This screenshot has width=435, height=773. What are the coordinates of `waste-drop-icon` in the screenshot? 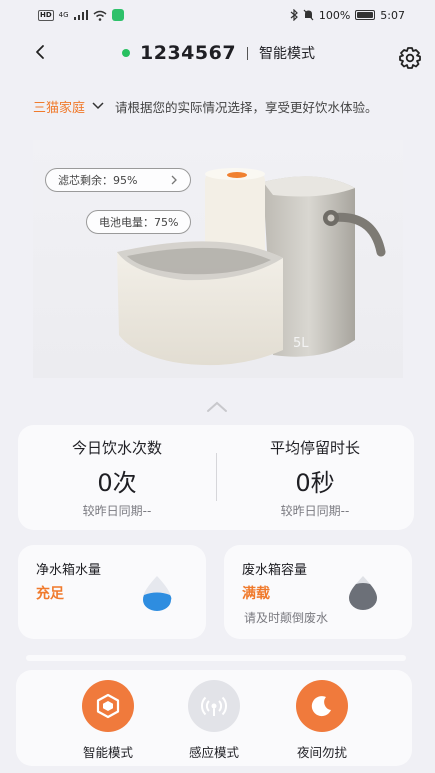 It's located at (363, 593).